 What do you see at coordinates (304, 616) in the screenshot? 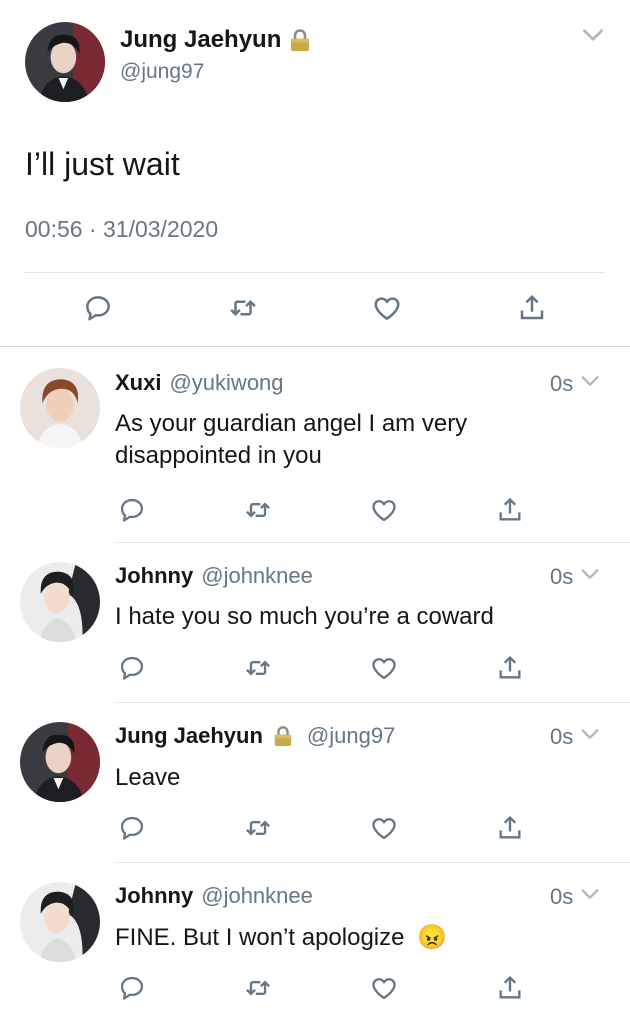
I see `reply-text: I hate you so much you’re a coward` at bounding box center [304, 616].